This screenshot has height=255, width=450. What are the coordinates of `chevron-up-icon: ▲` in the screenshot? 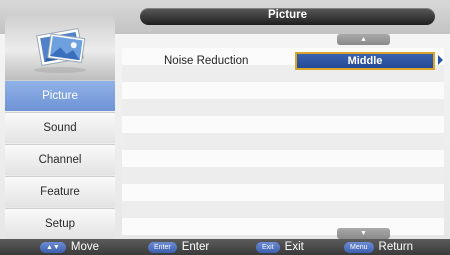 It's located at (363, 39).